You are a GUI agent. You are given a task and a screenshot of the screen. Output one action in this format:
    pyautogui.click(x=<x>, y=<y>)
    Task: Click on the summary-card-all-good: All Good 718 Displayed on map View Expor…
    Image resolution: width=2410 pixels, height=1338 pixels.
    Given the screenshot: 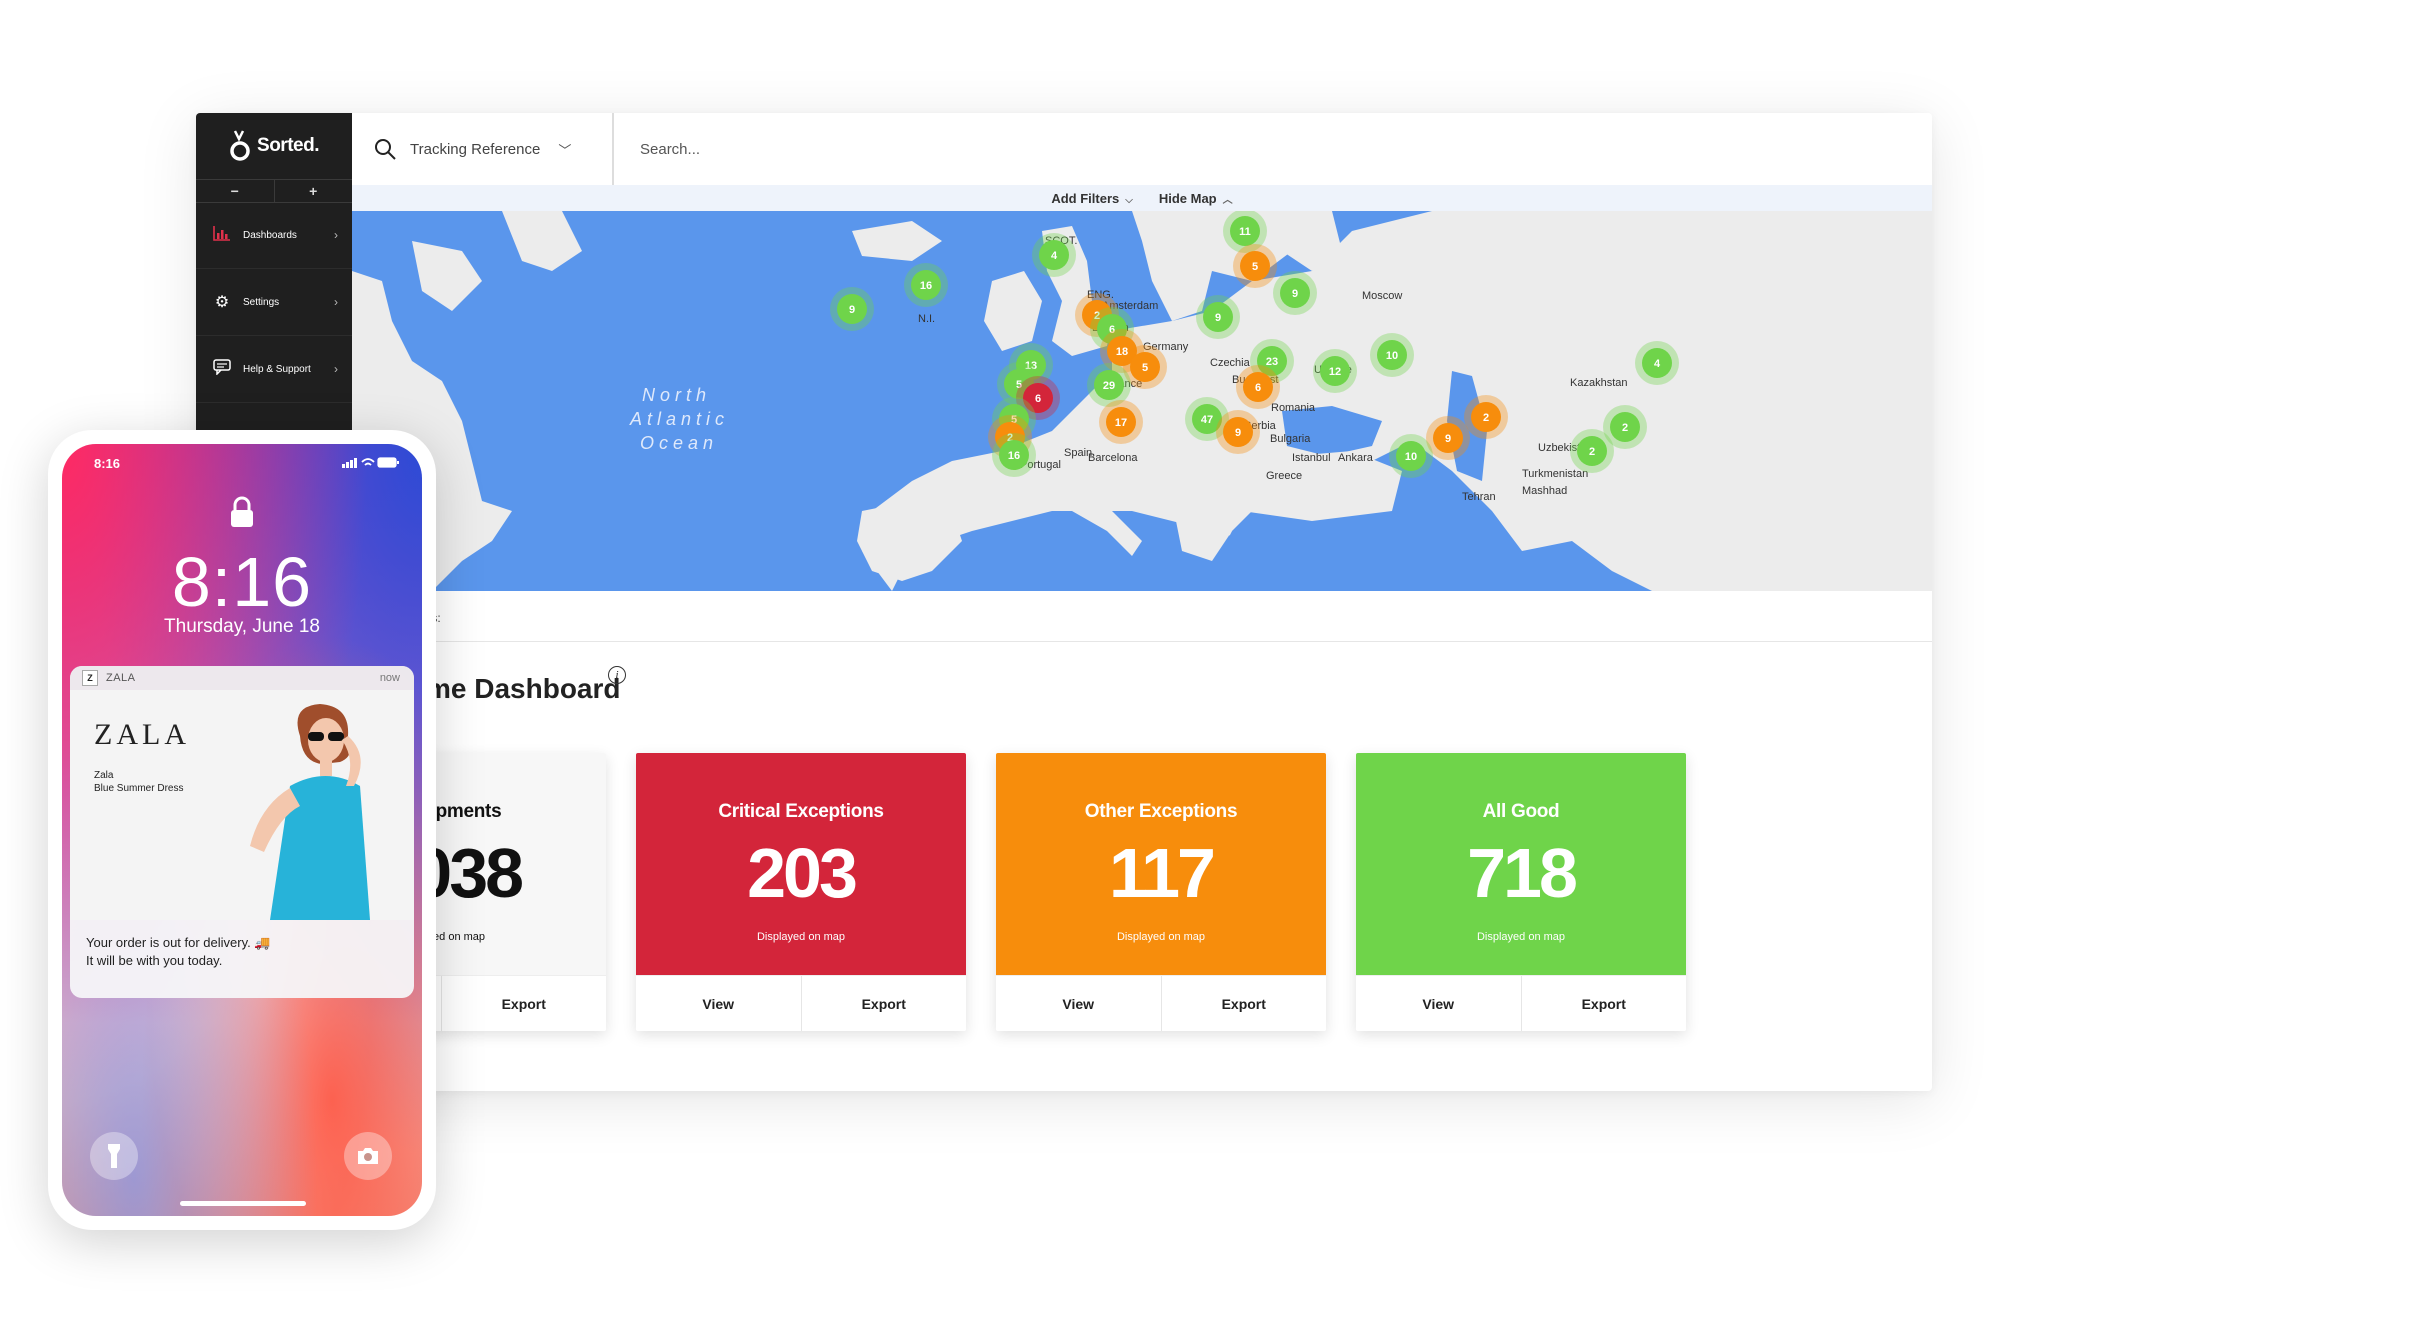 What is the action you would take?
    pyautogui.click(x=1521, y=892)
    